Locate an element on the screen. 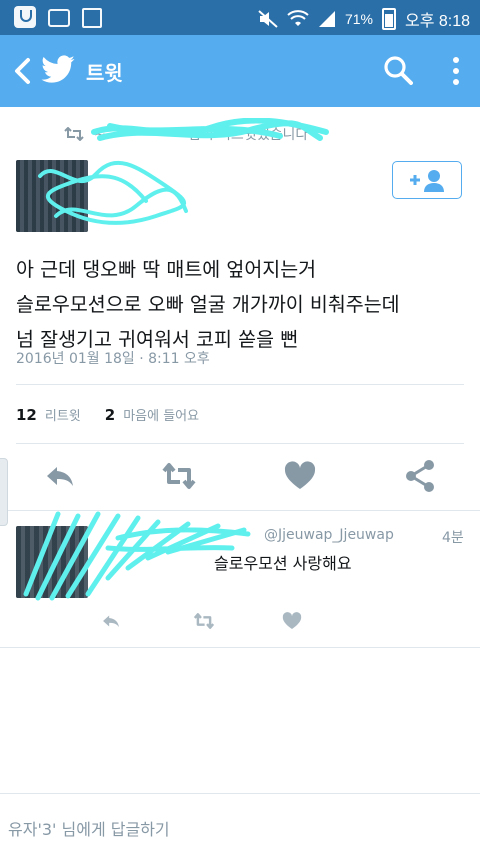  gallery-notification-icon is located at coordinates (92, 18).